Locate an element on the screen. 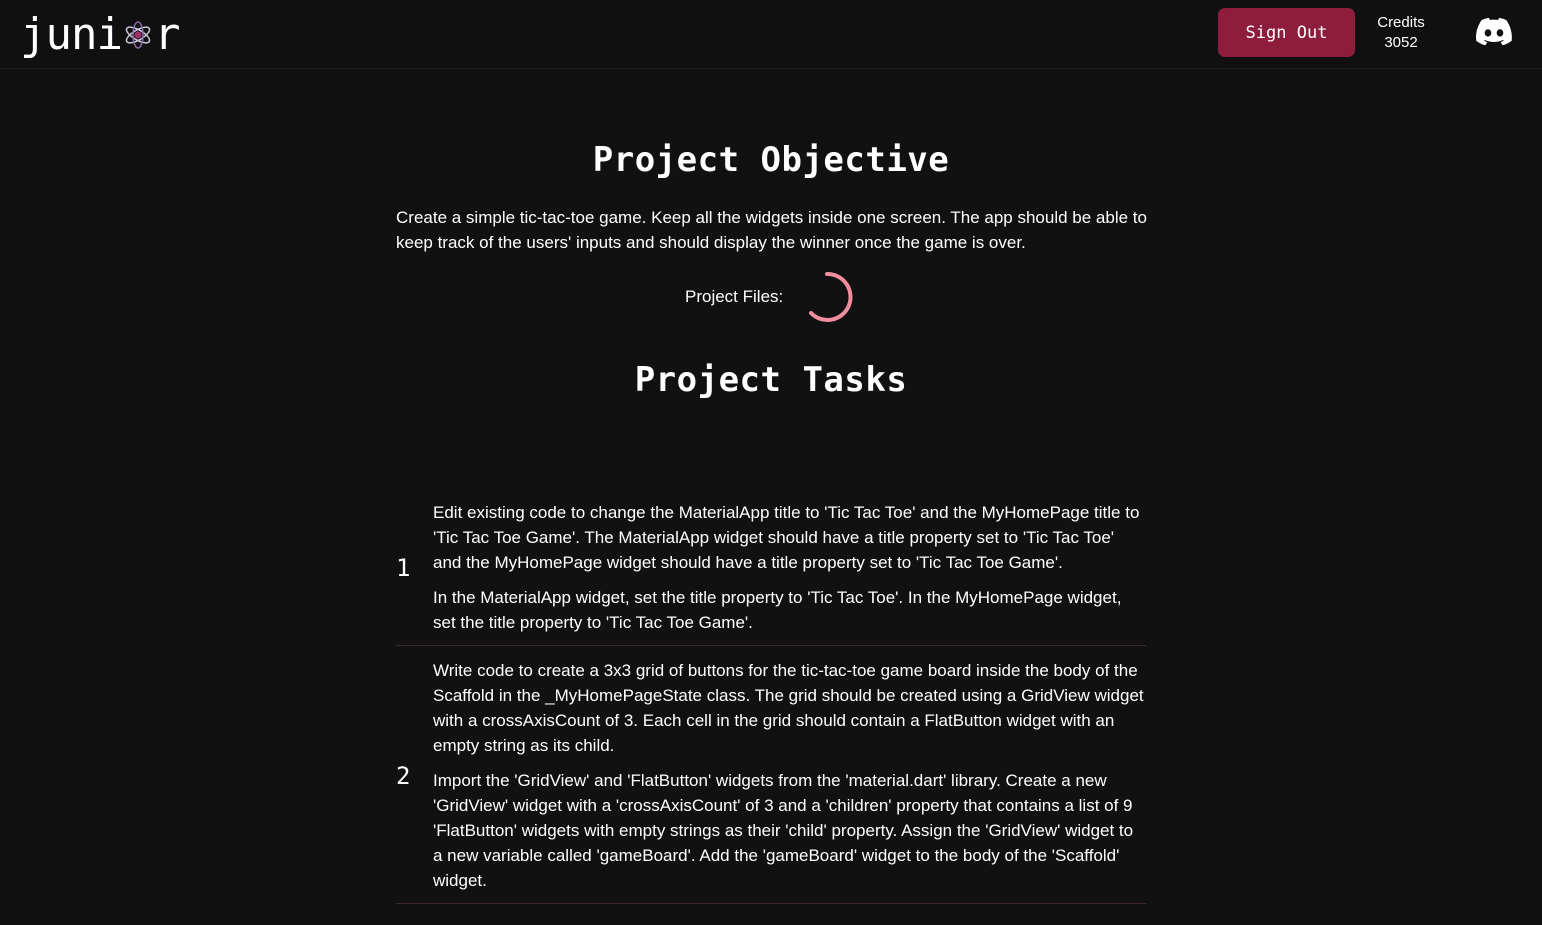 This screenshot has height=925, width=1542. task-number: 1 is located at coordinates (403, 567).